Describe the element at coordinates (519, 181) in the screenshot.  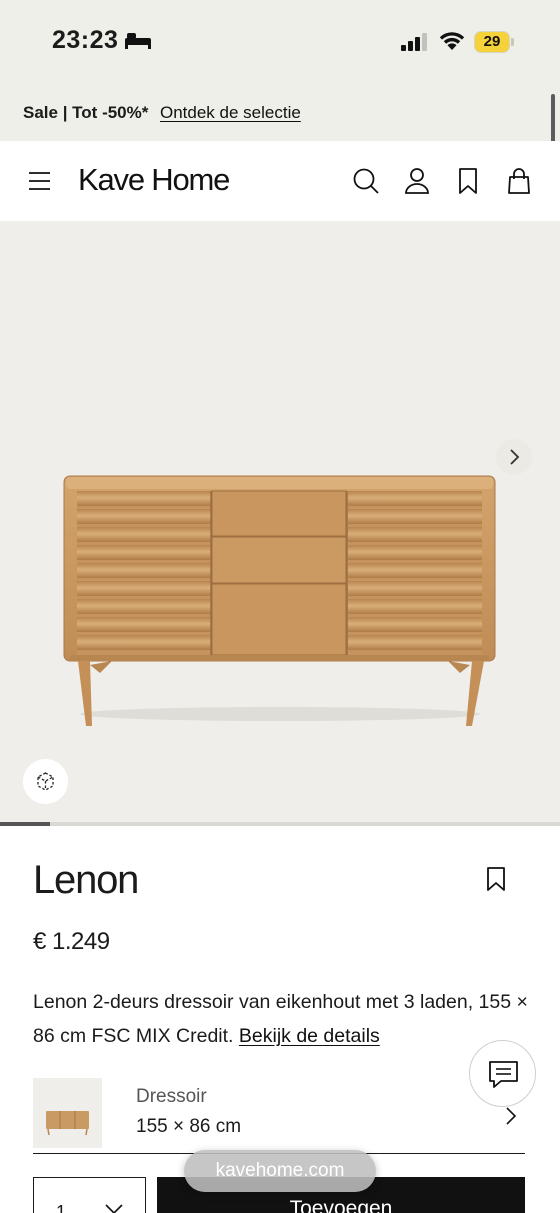
I see `cart-icon` at that location.